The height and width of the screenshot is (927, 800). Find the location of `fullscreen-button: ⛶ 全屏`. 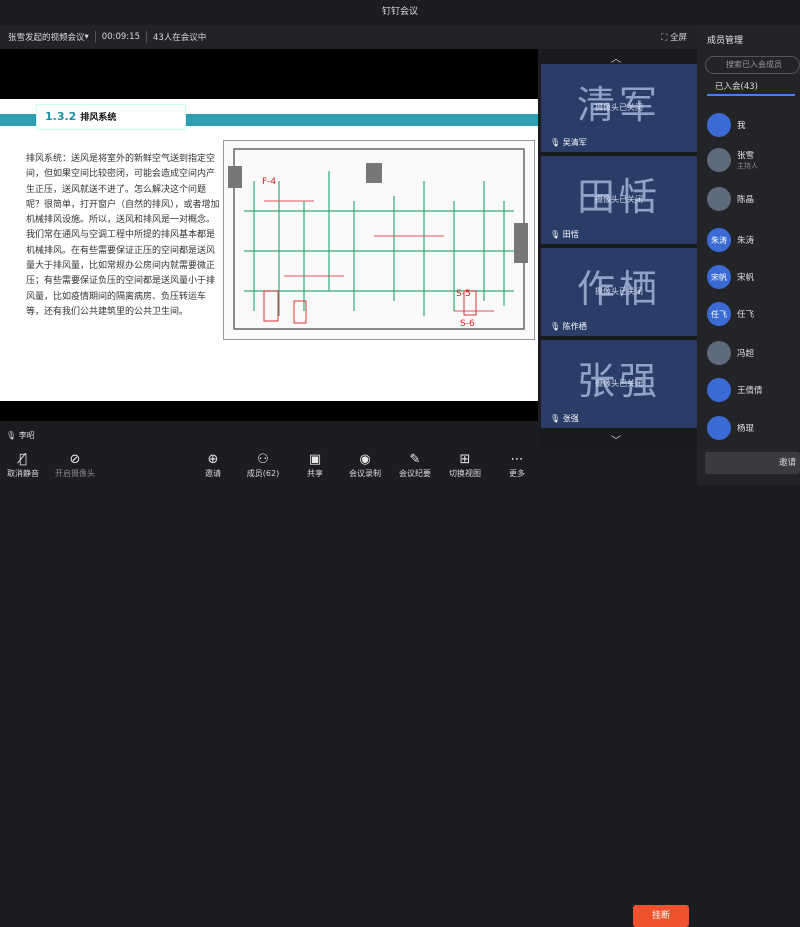

fullscreen-button: ⛶ 全屏 is located at coordinates (674, 37).